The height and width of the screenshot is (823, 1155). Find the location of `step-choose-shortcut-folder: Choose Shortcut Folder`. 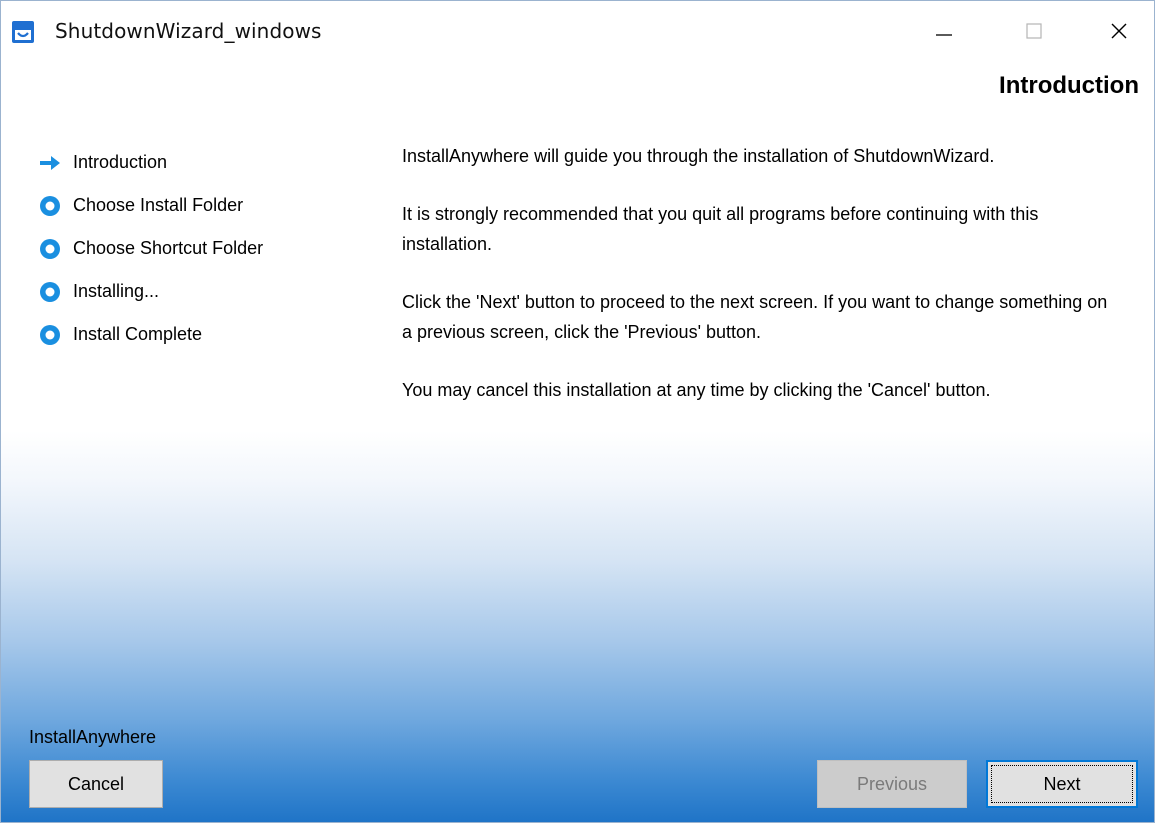

step-choose-shortcut-folder: Choose Shortcut Folder is located at coordinates (151, 248).